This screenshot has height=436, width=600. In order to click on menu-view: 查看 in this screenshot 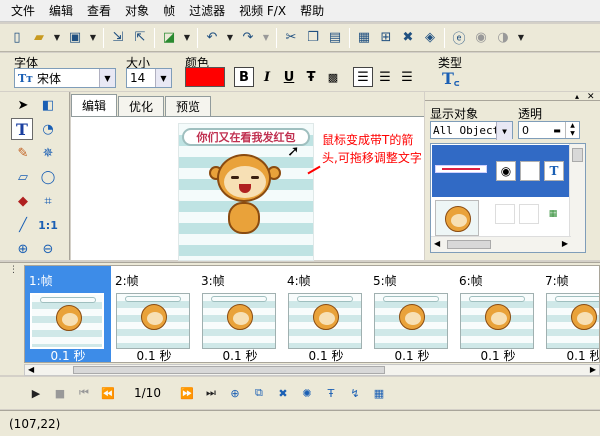, I will do `click(99, 10)`.